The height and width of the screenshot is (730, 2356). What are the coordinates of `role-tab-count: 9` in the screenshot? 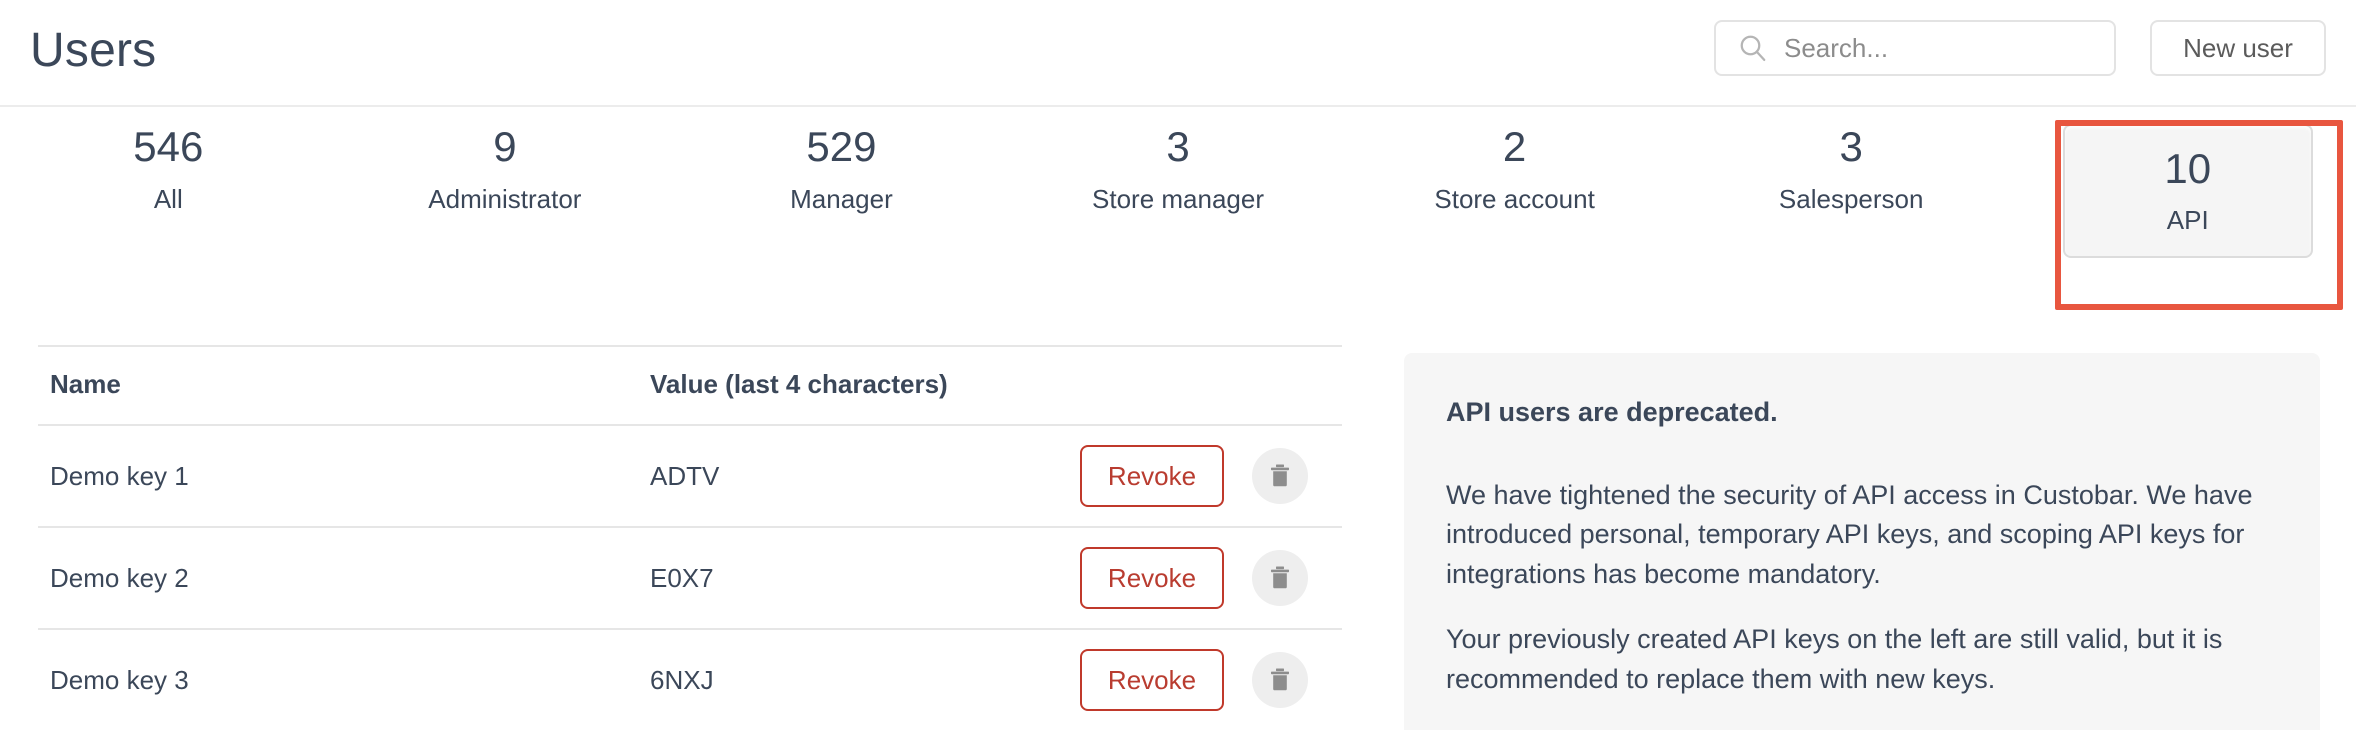 It's located at (505, 146).